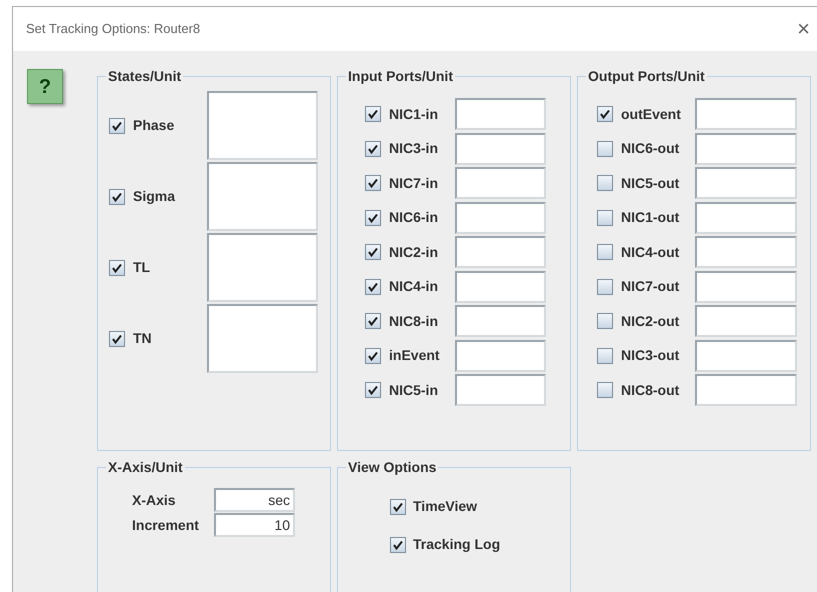 The width and height of the screenshot is (817, 592). What do you see at coordinates (646, 76) in the screenshot?
I see `group-title: Output Ports/Unit` at bounding box center [646, 76].